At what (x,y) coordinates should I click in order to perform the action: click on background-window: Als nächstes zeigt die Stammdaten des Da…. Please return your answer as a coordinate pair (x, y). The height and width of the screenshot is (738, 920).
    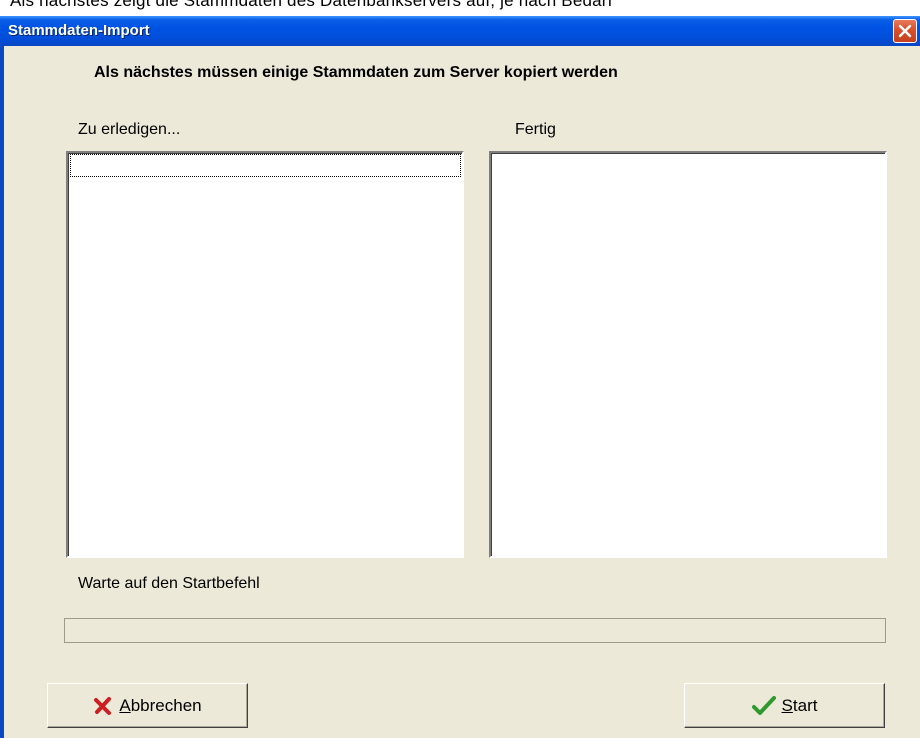
    Looking at the image, I should click on (460, 8).